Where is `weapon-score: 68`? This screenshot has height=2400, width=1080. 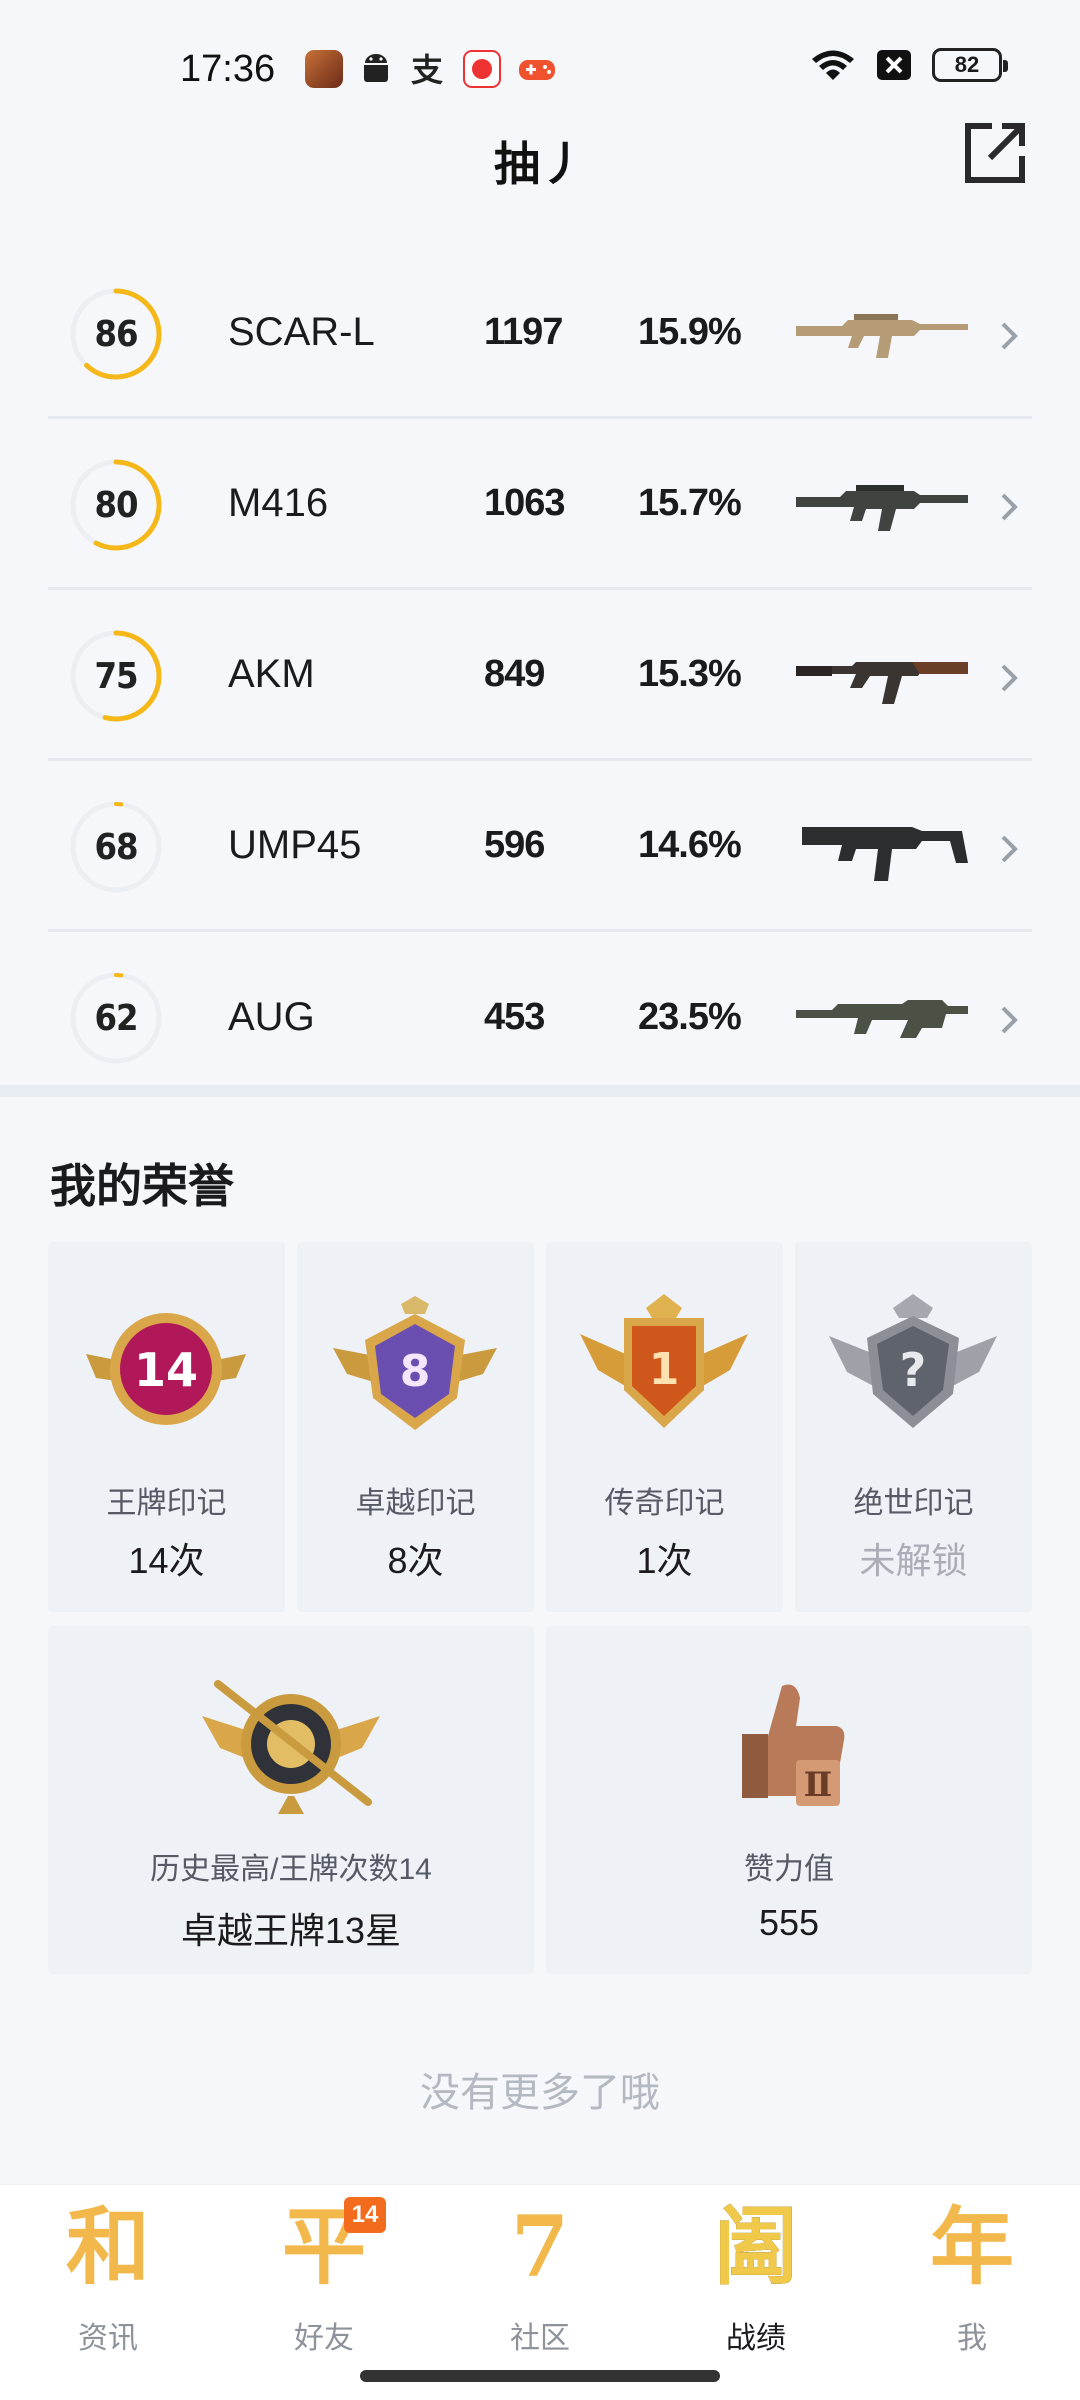
weapon-score: 68 is located at coordinates (116, 847).